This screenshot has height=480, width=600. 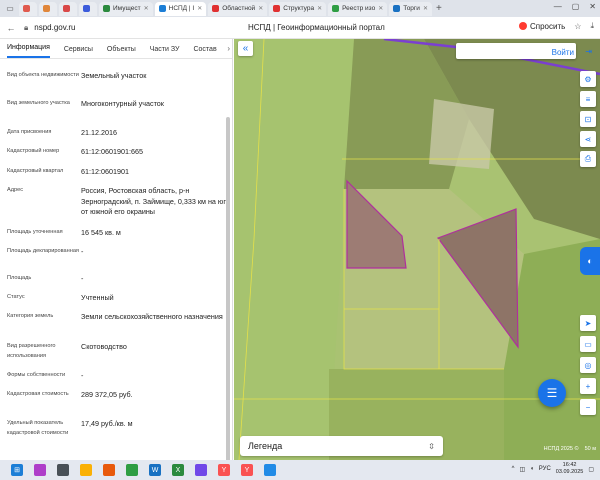 I want to click on browser-tab: Торги ✕, so click(x=410, y=8).